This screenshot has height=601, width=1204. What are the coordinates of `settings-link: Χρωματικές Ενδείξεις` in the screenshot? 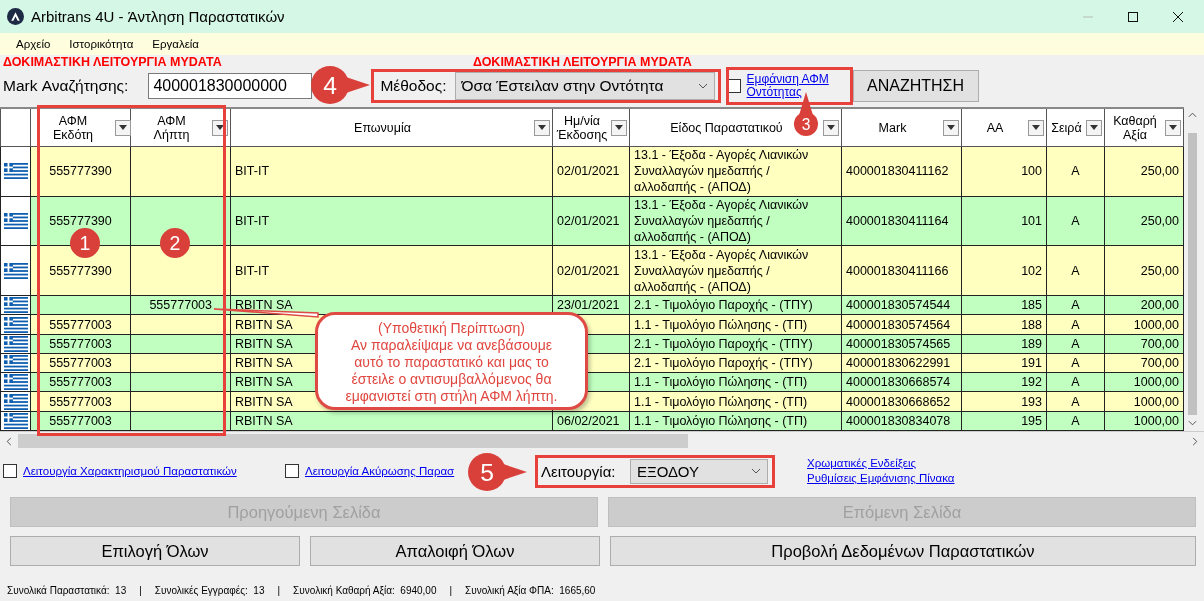 It's located at (862, 463).